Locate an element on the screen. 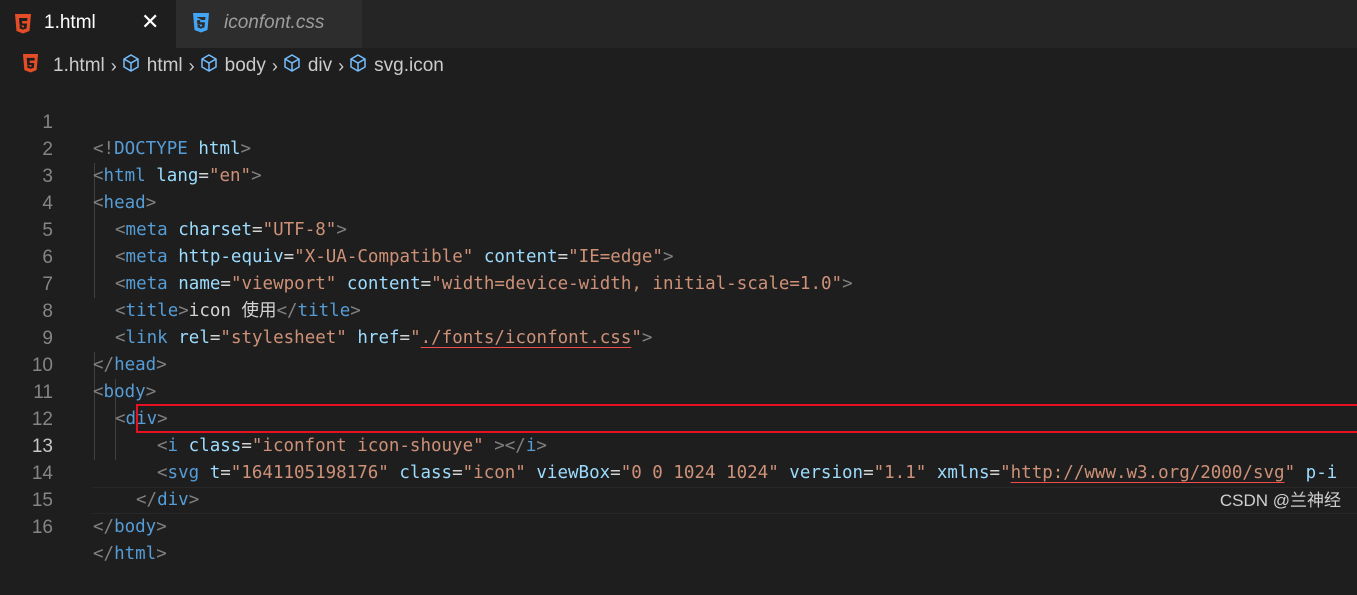 The image size is (1357, 595). code-line: 16 </html> is located at coordinates (99, 540).